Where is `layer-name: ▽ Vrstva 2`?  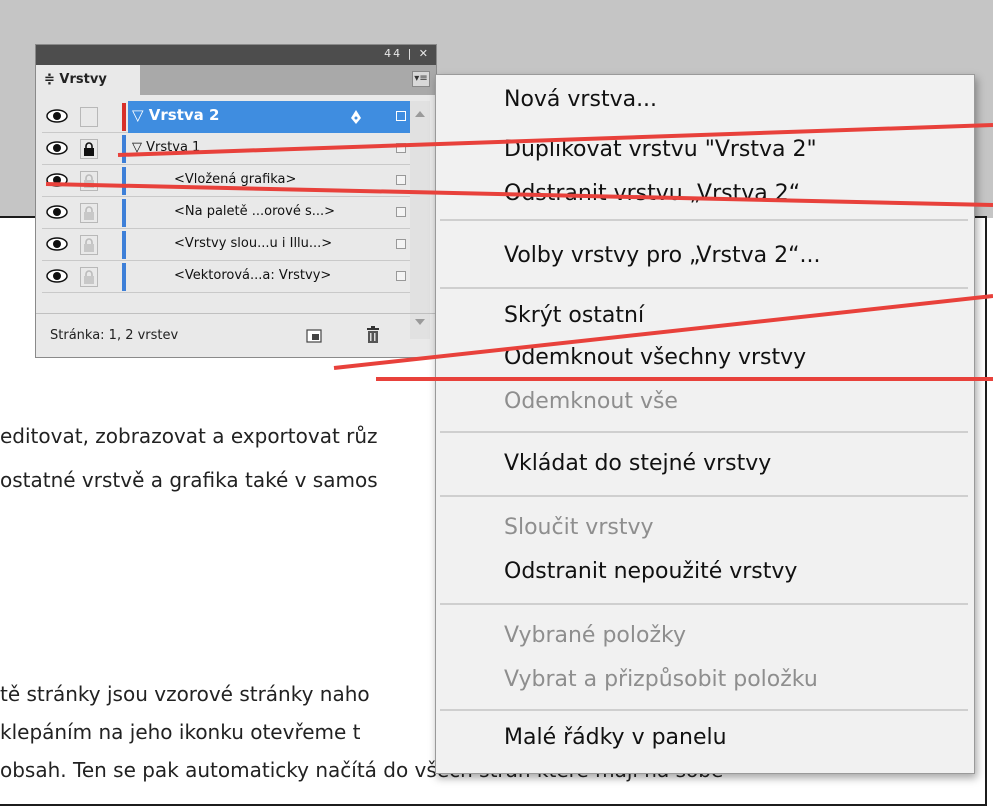
layer-name: ▽ Vrstva 2 is located at coordinates (176, 115).